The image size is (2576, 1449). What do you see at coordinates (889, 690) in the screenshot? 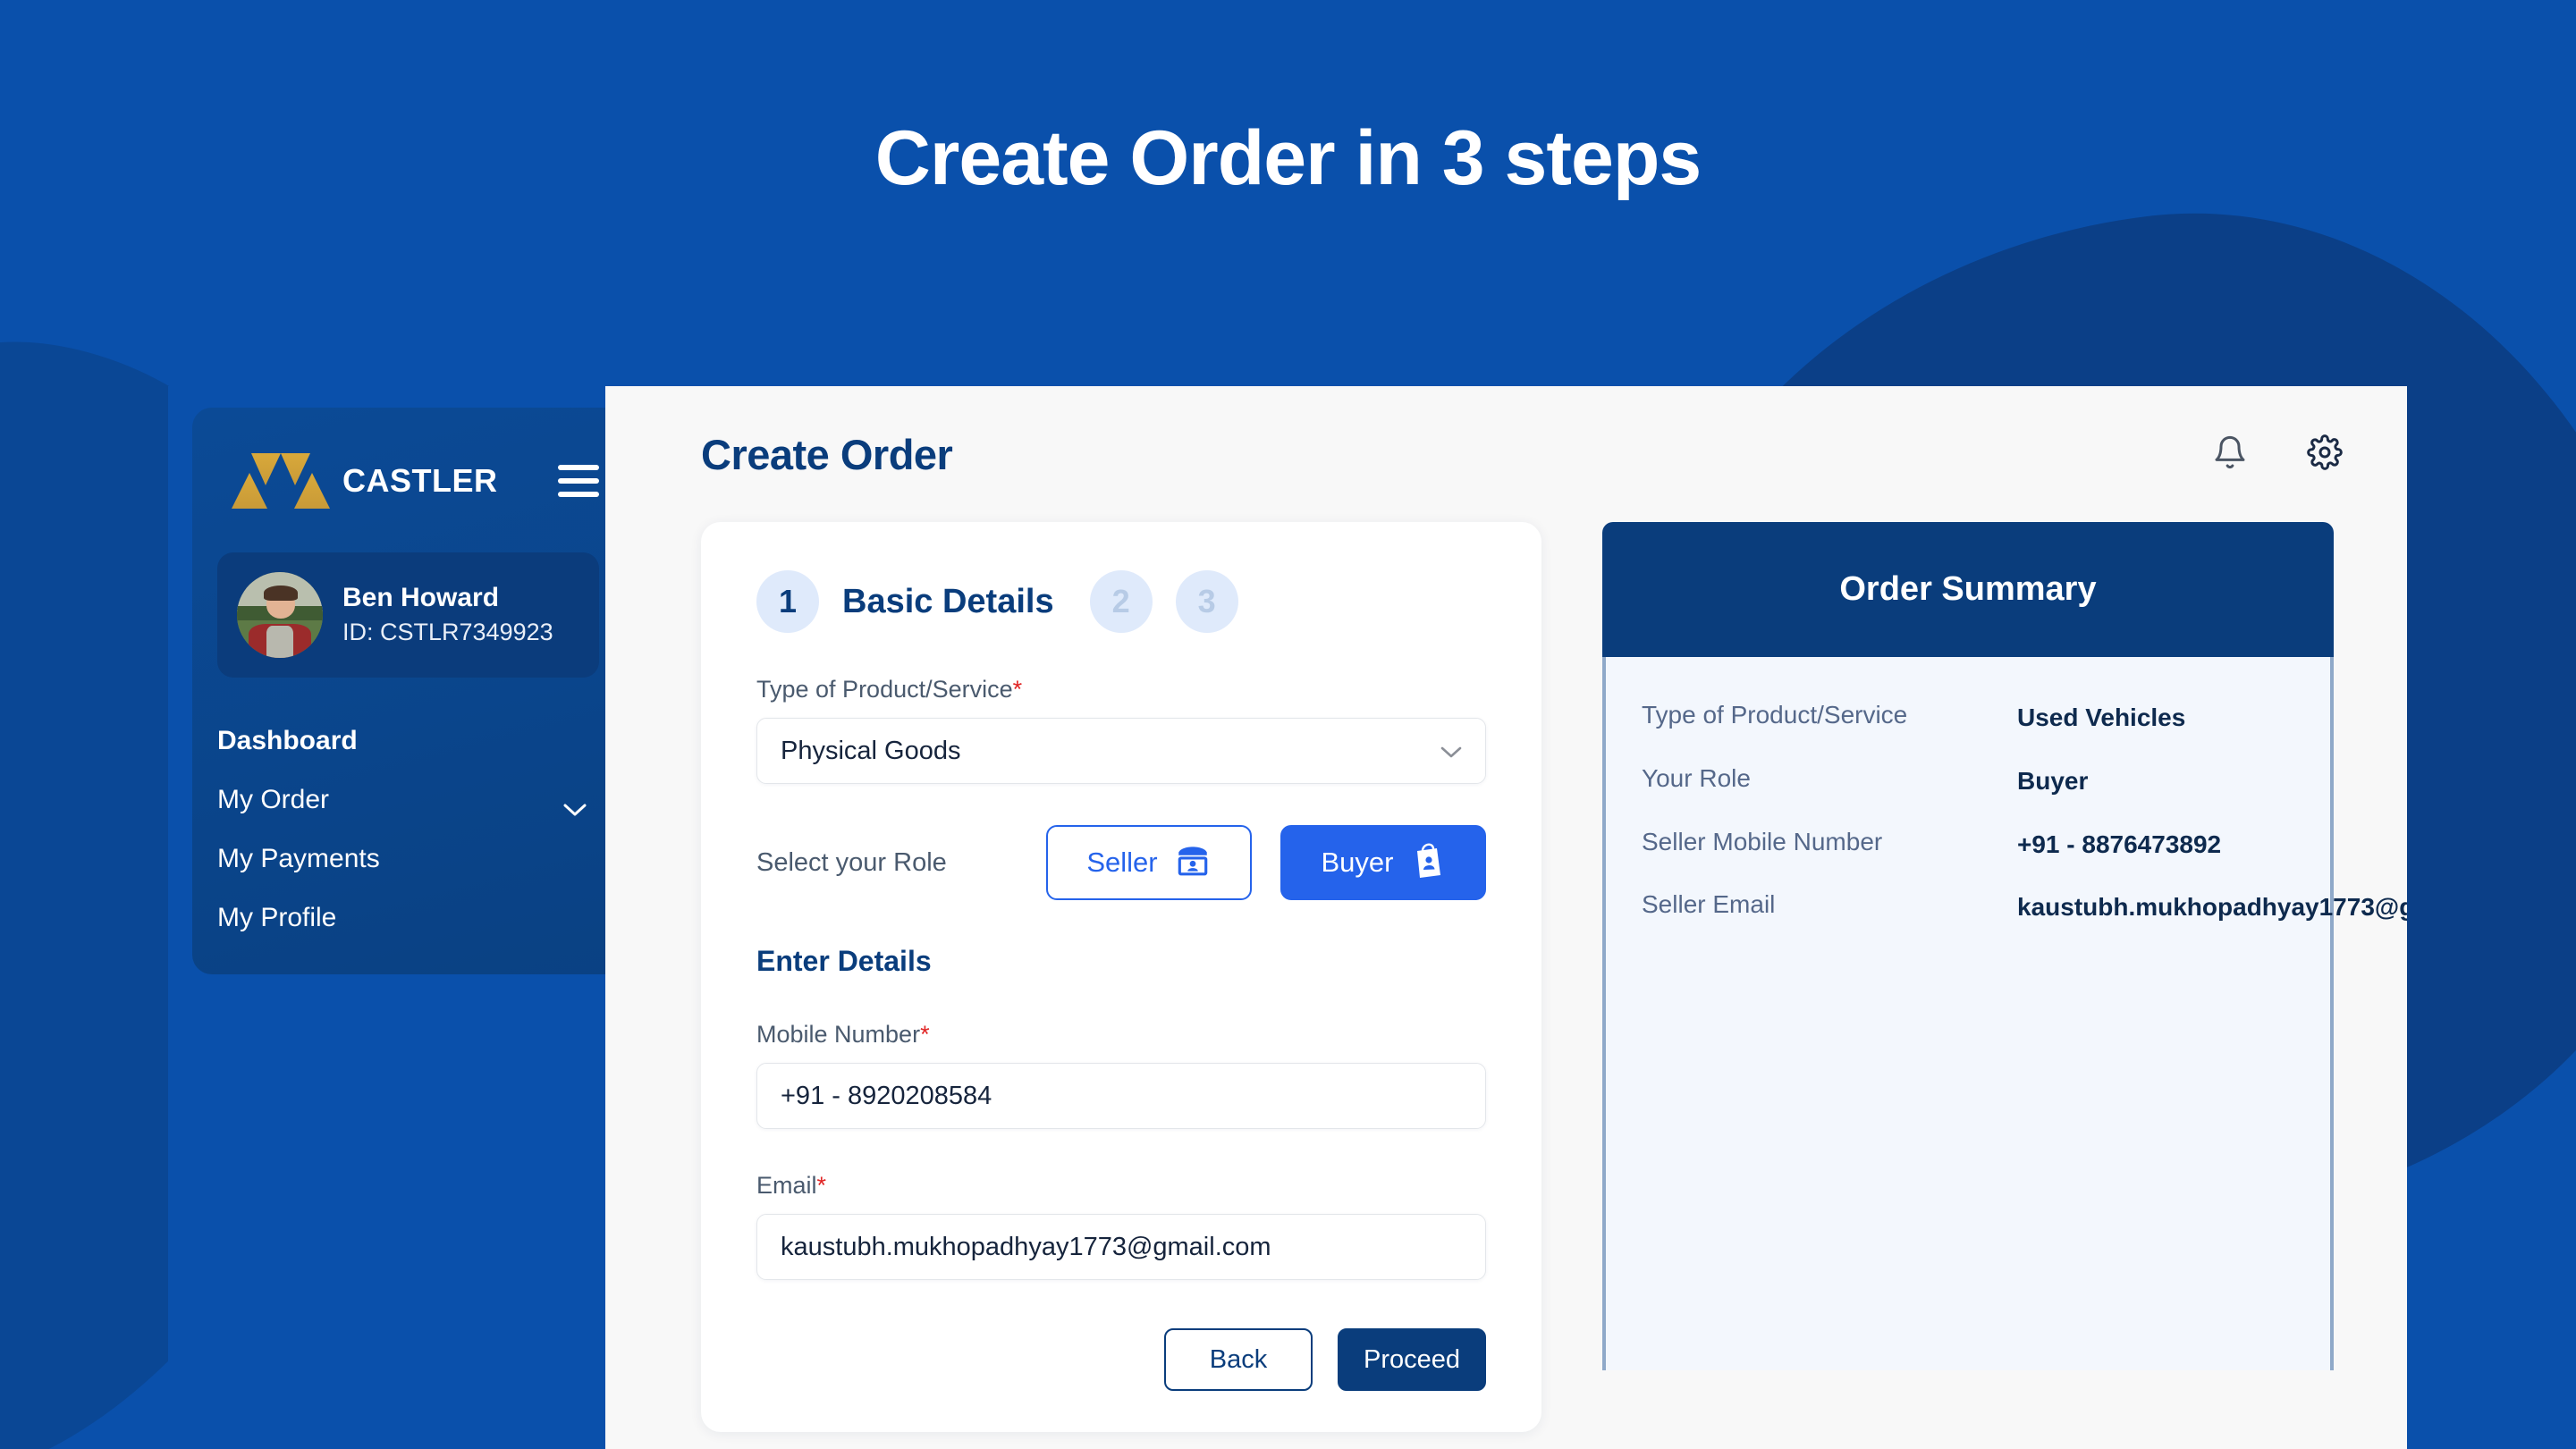
I see `product-type-label: Type of Product/Service*` at bounding box center [889, 690].